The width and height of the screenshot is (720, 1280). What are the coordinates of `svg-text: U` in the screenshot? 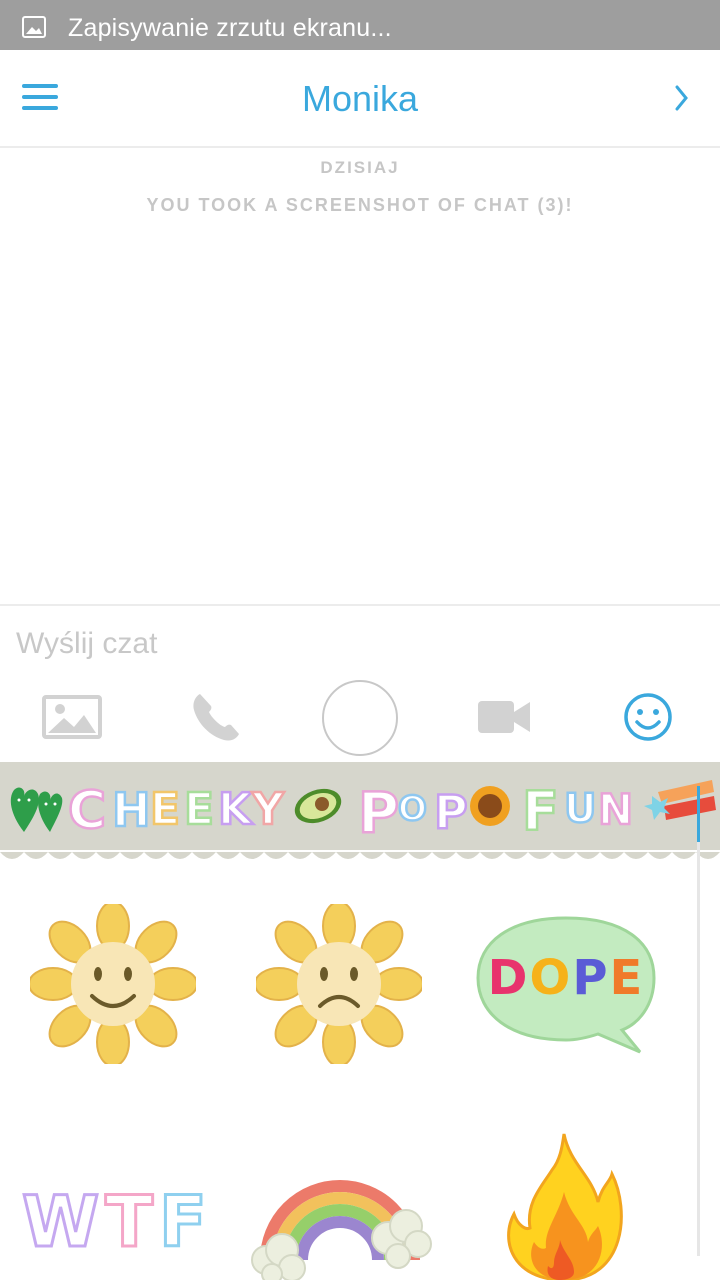 It's located at (580, 809).